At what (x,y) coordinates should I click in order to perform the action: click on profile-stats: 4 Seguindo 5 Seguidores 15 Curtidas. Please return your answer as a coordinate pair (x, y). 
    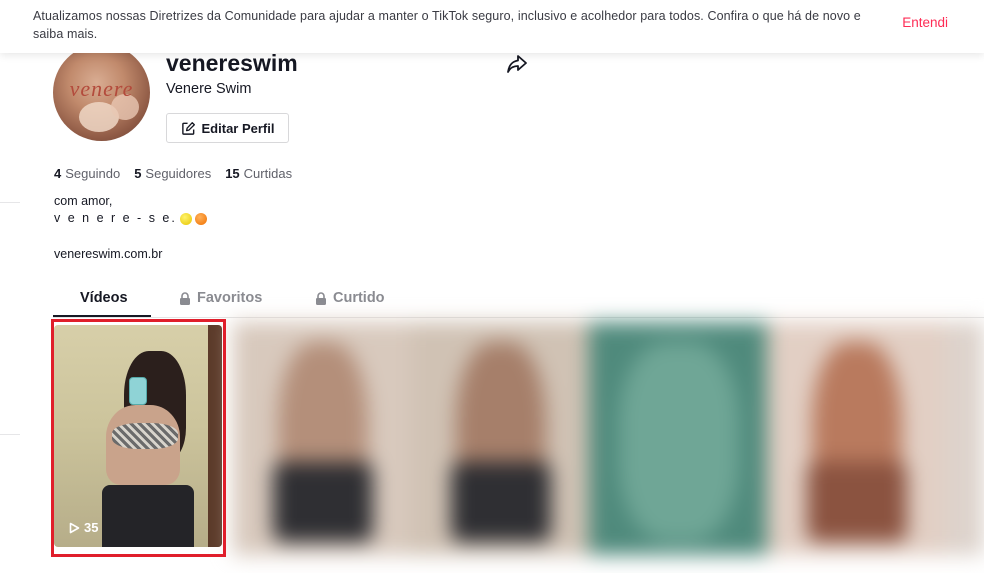
    Looking at the image, I should click on (173, 173).